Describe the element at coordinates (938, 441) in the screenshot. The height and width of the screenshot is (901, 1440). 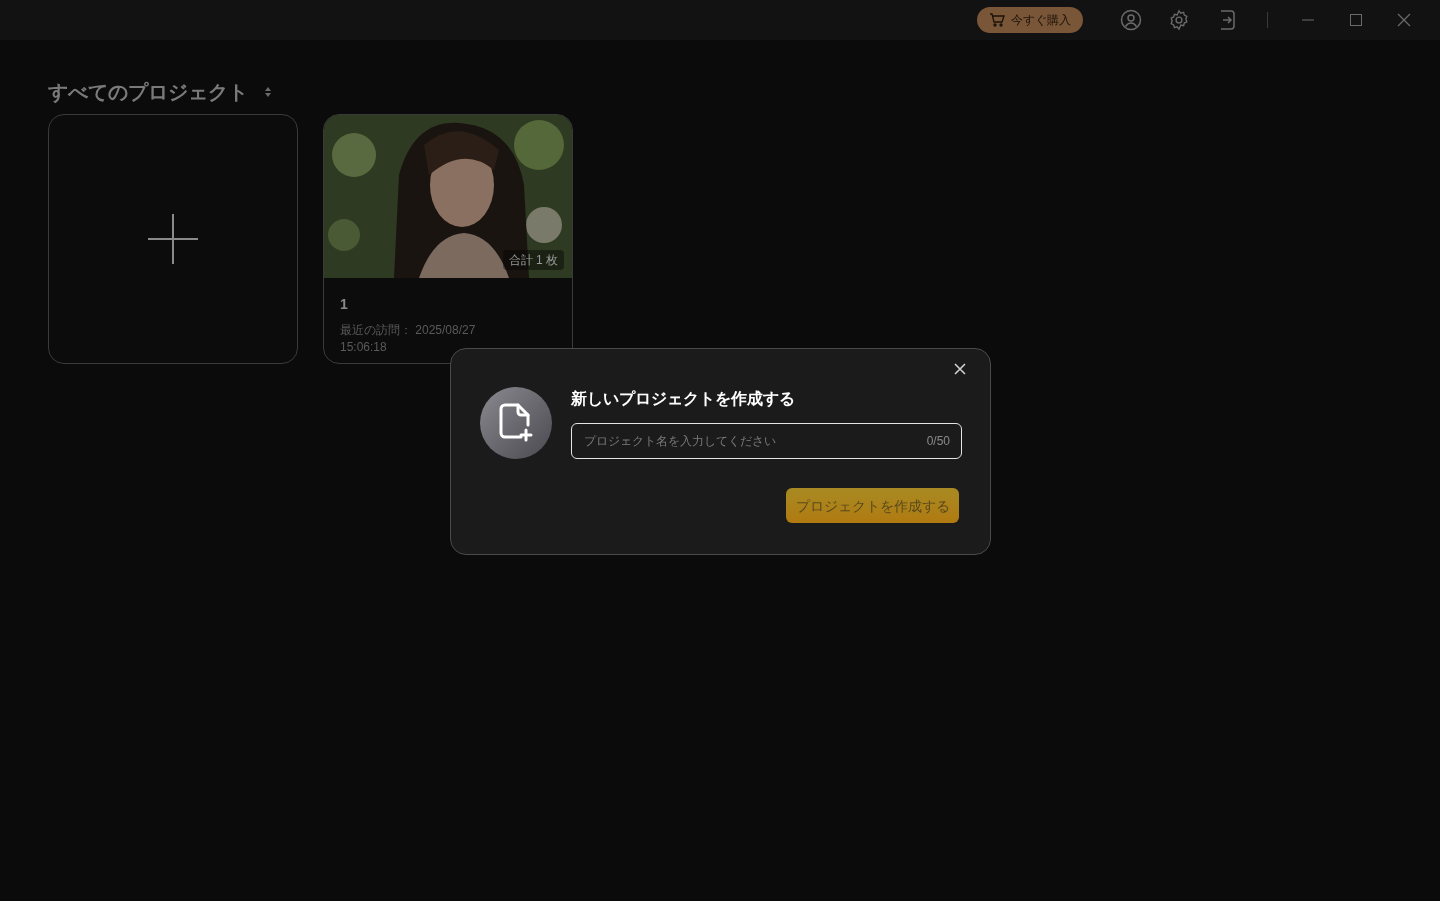
I see `character-counter: 0/50` at that location.